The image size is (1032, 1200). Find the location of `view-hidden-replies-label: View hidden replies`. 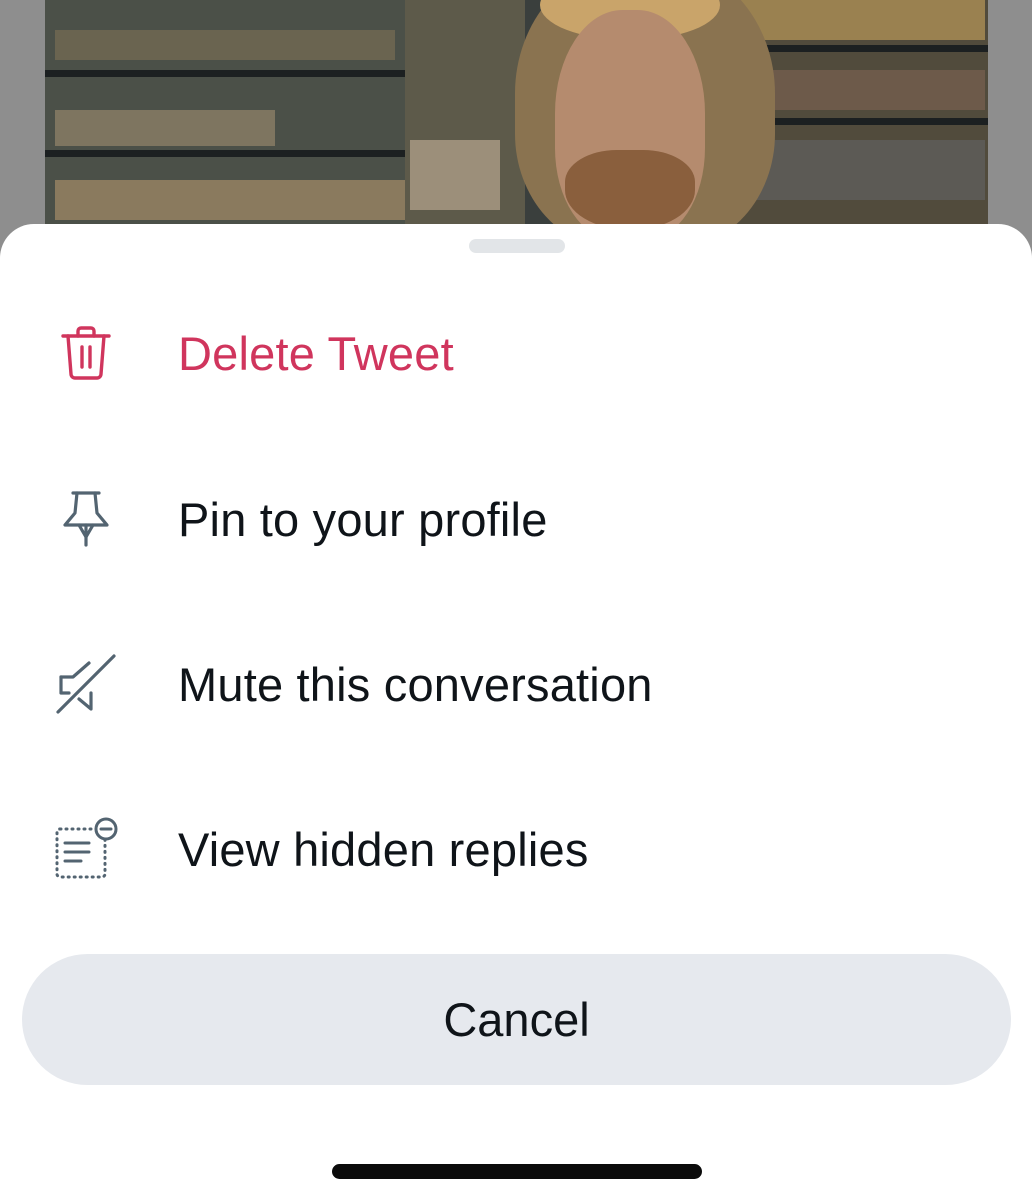

view-hidden-replies-label: View hidden replies is located at coordinates (383, 849).